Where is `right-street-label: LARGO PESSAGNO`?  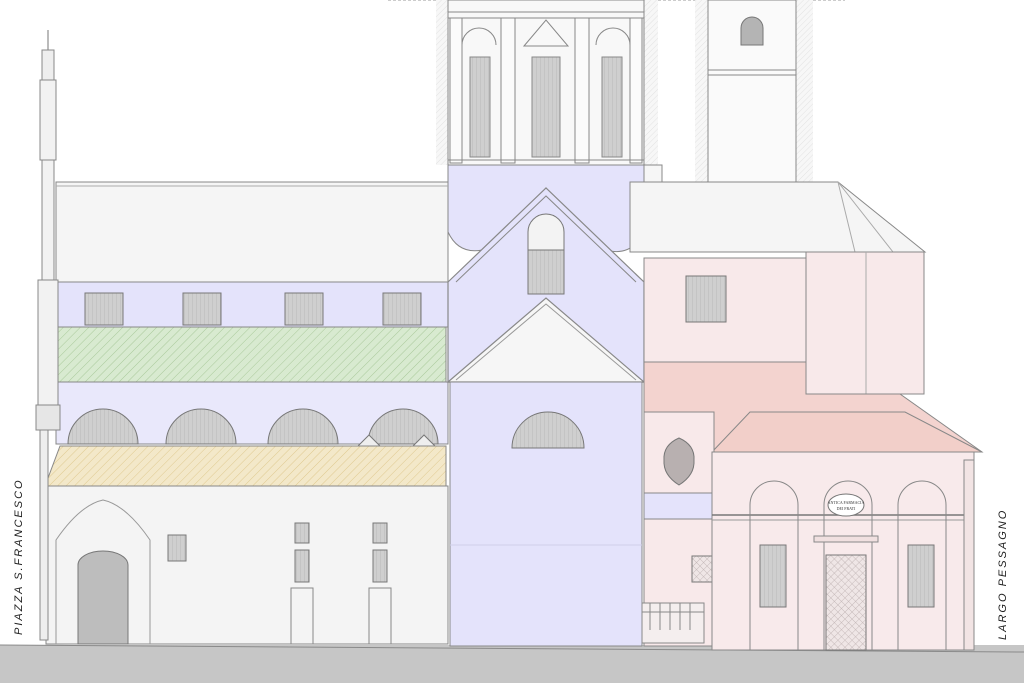
right-street-label: LARGO PESSAGNO is located at coordinates (1003, 574).